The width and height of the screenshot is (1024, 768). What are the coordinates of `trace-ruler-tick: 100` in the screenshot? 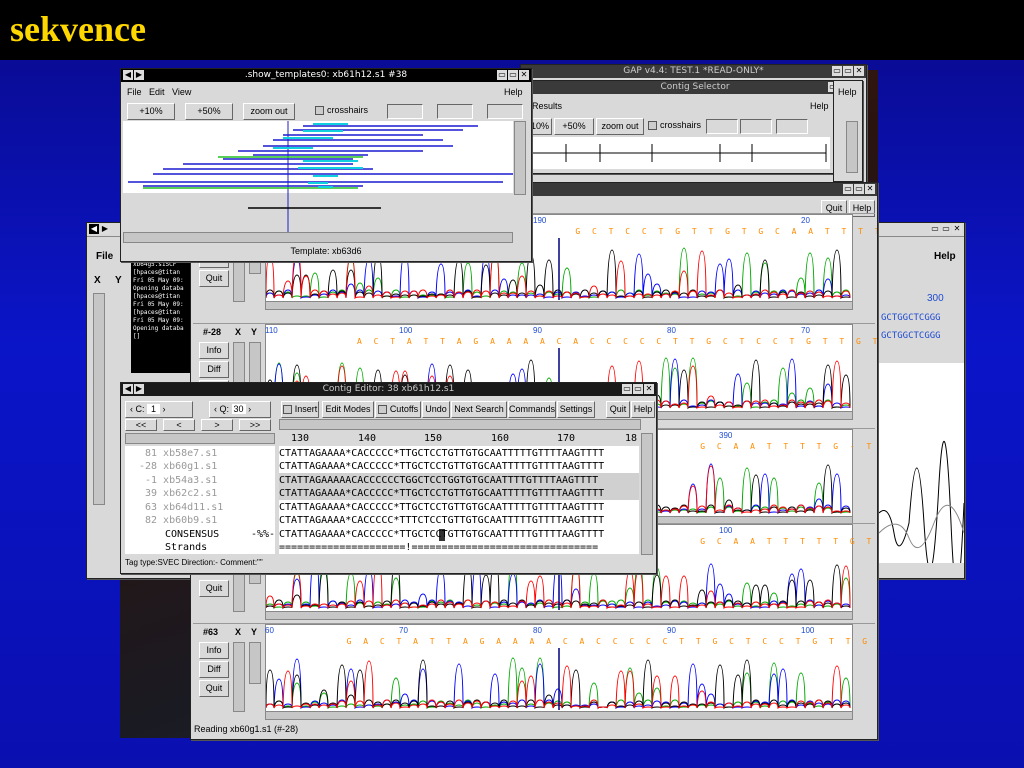 It's located at (726, 530).